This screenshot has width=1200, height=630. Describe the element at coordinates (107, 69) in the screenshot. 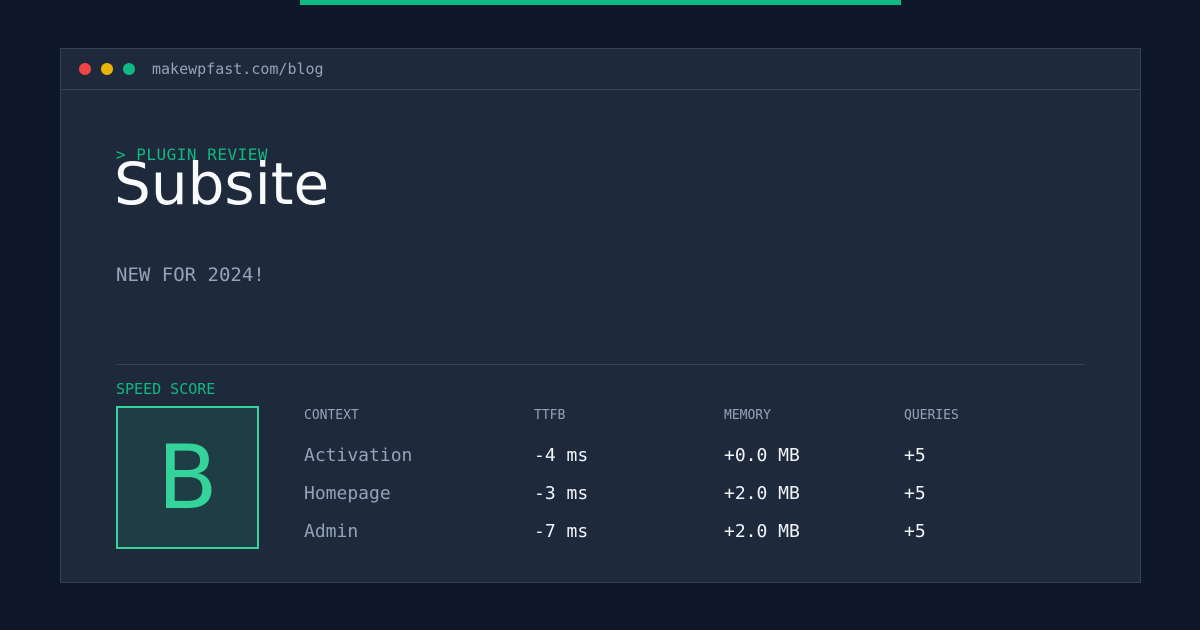

I see `minimize-dot-icon` at that location.